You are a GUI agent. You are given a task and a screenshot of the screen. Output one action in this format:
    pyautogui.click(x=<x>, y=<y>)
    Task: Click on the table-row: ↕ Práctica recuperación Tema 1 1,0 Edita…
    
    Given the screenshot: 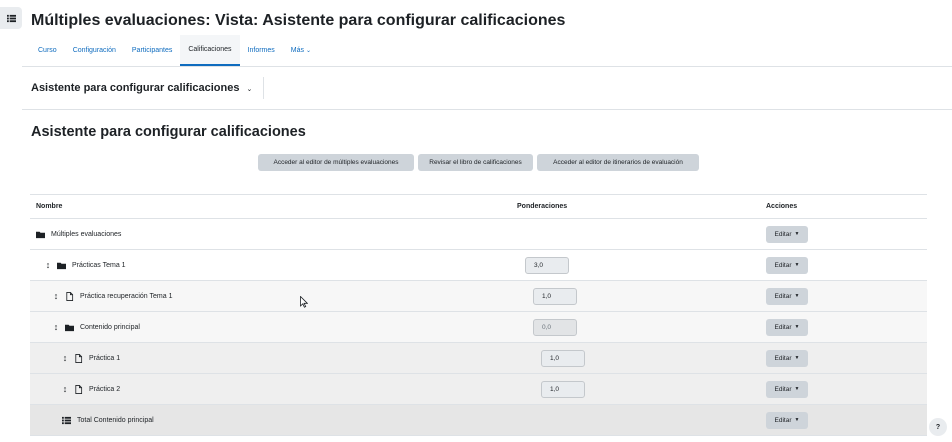 What is the action you would take?
    pyautogui.click(x=478, y=296)
    